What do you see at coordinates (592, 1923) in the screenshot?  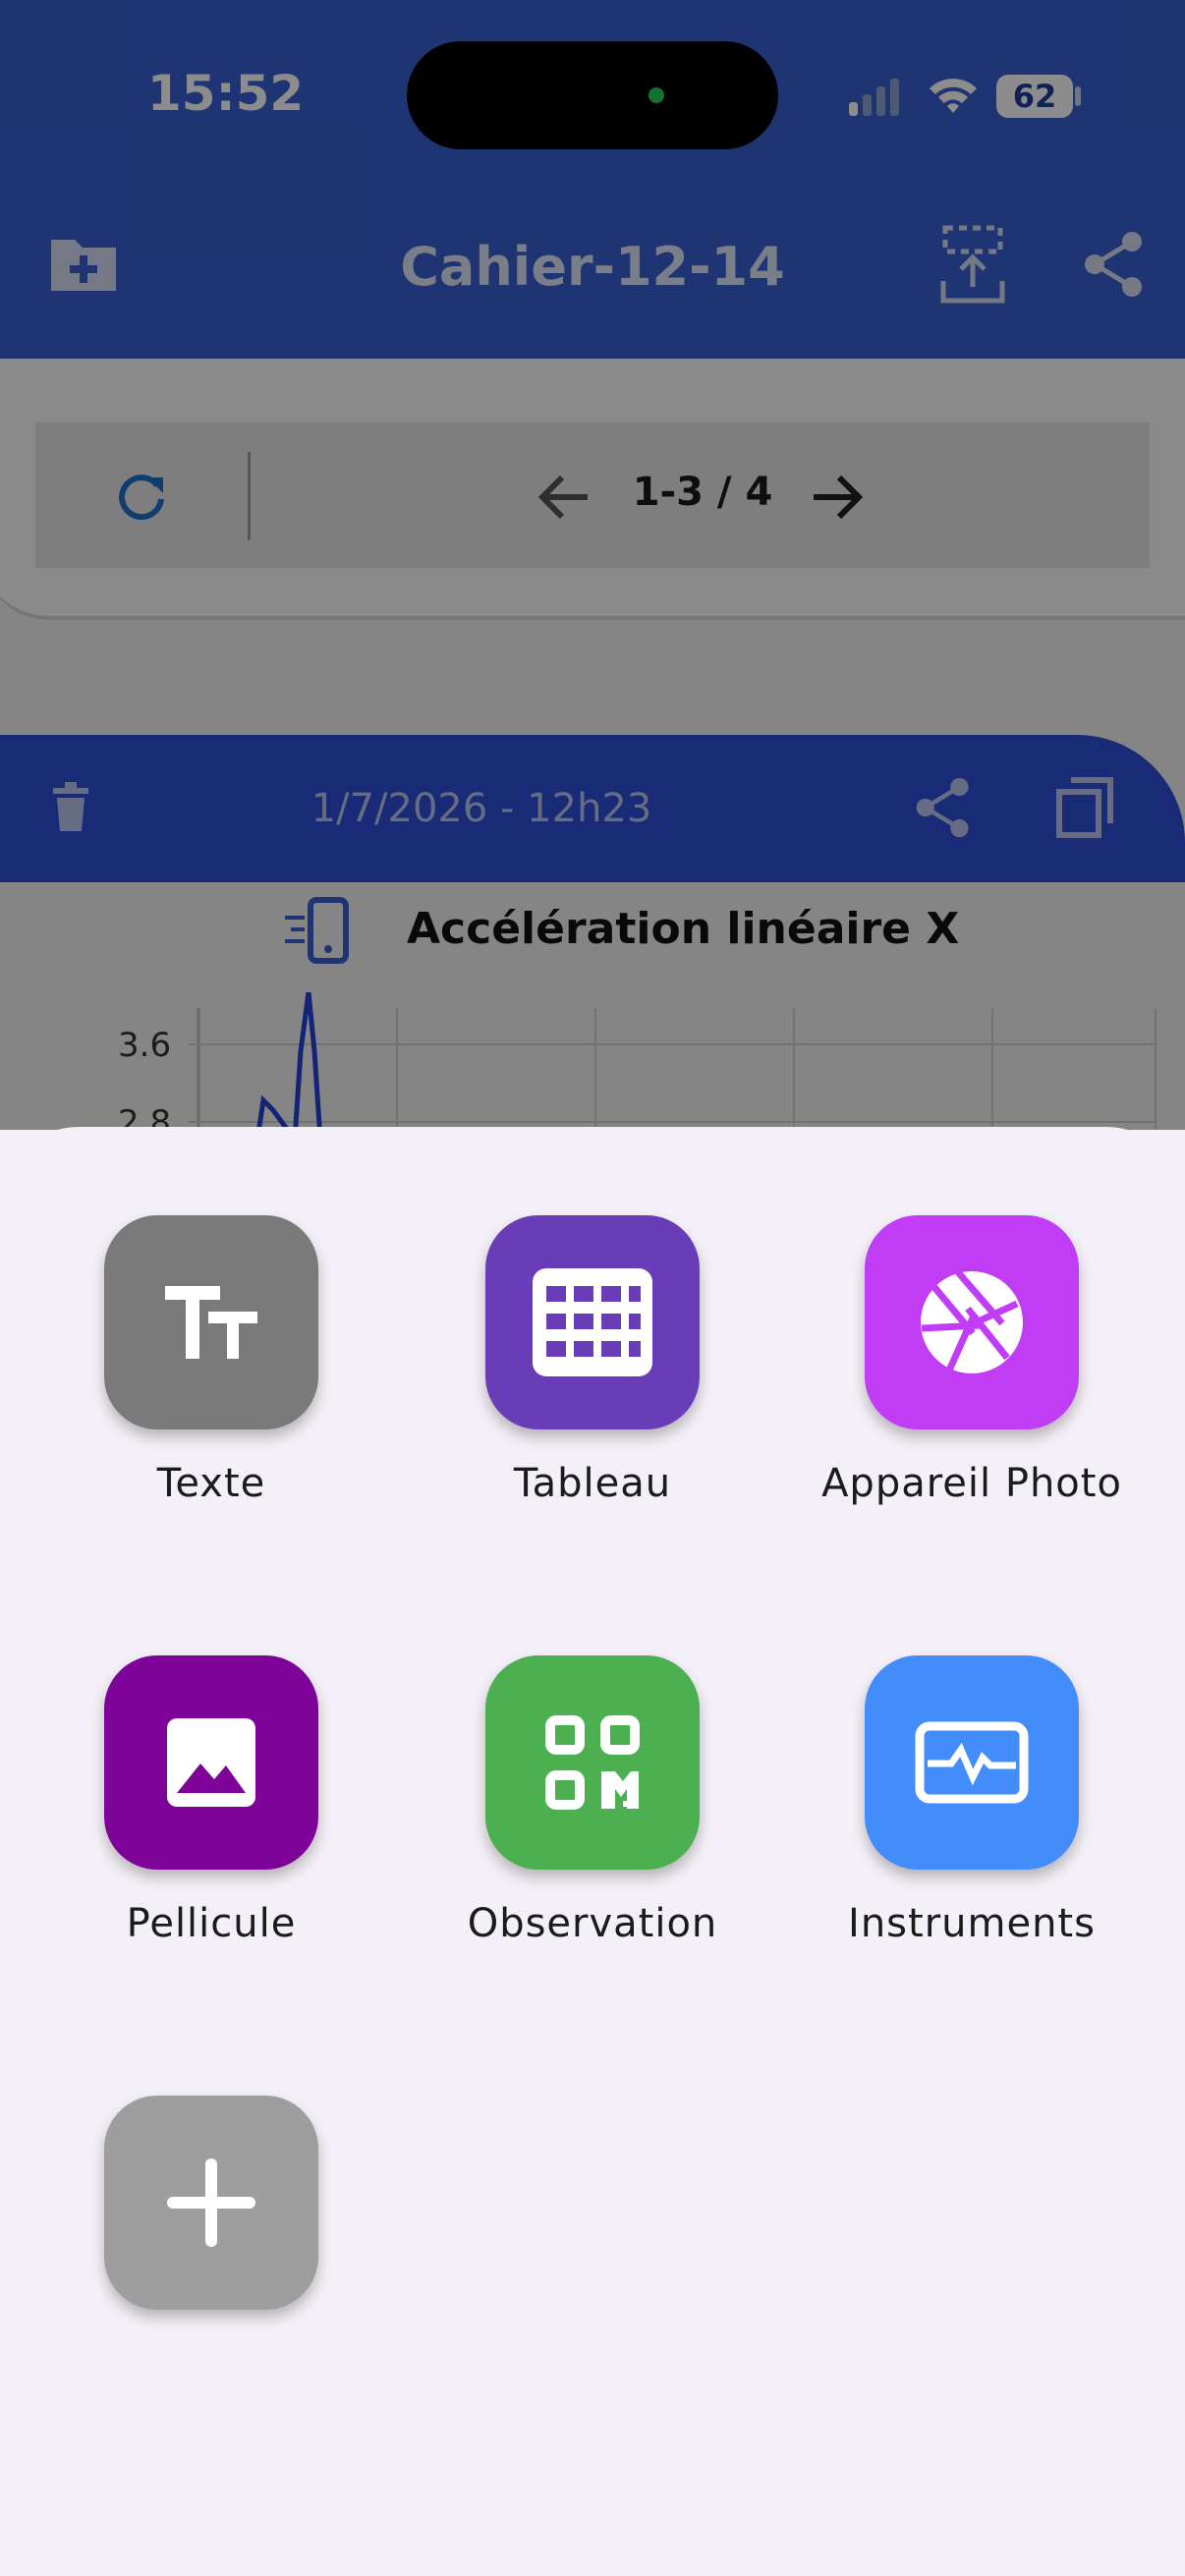 I see `observation-label: Observation` at bounding box center [592, 1923].